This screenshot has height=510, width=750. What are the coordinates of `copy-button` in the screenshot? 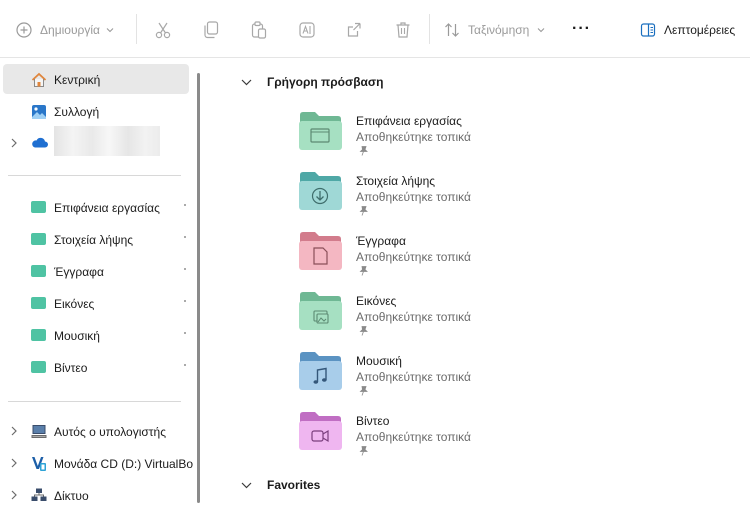 It's located at (211, 30).